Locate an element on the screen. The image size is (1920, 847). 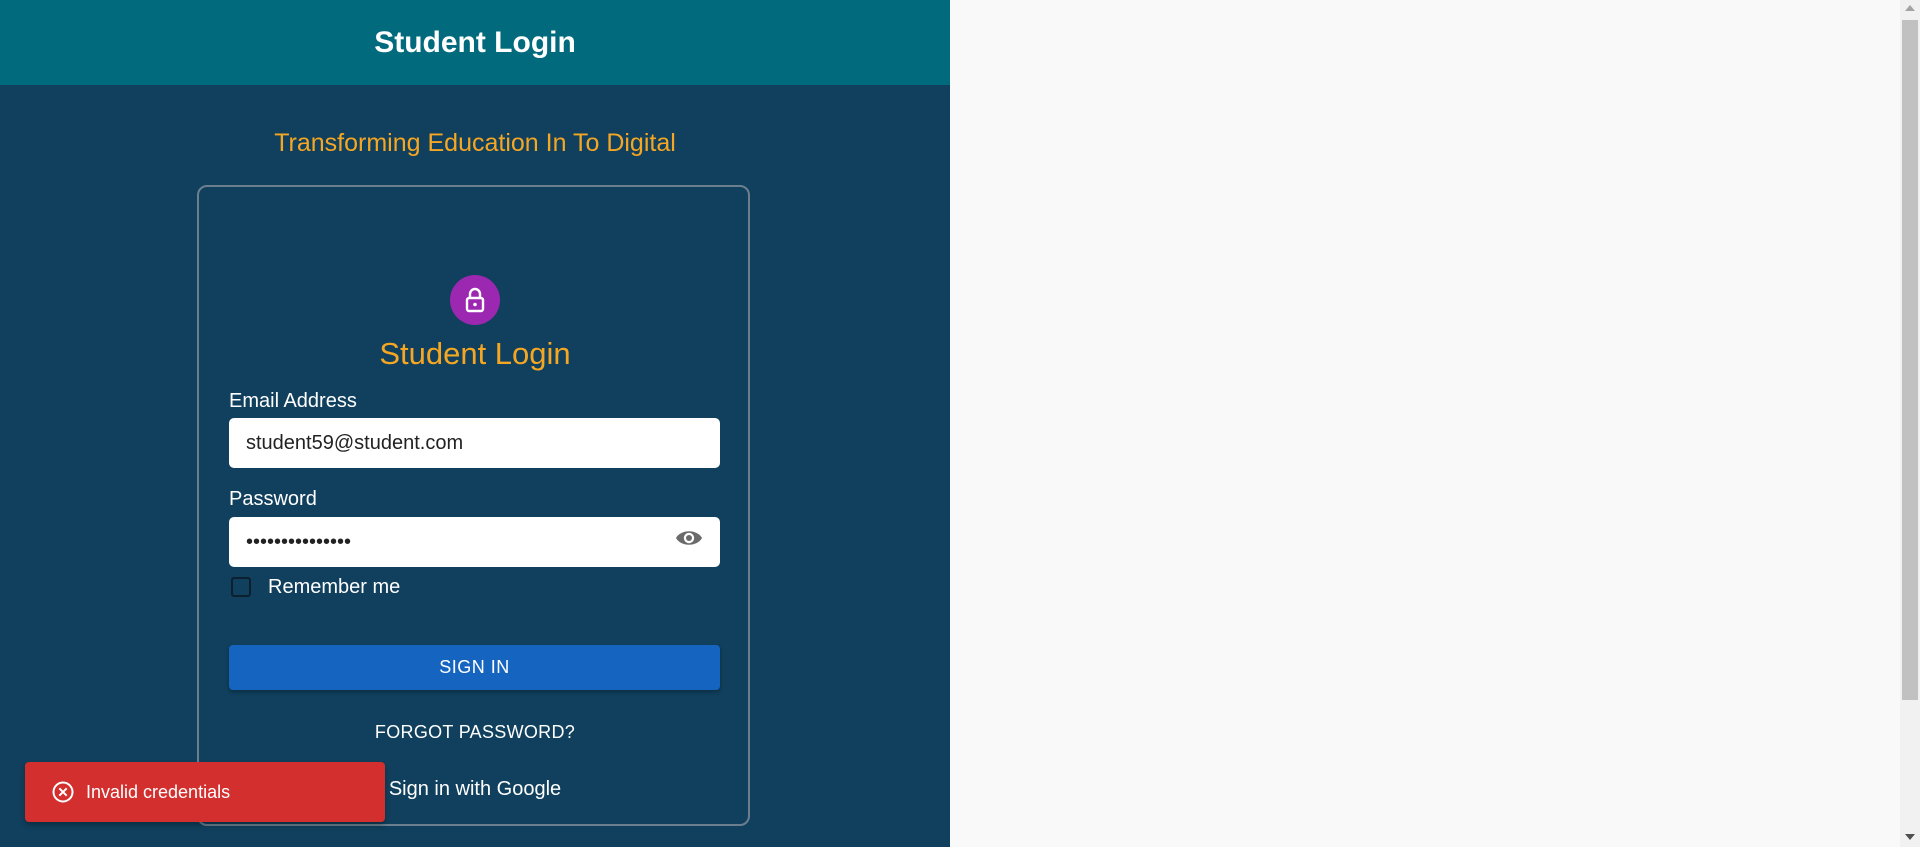
forgot-password-label: FORGOT PASSWORD? is located at coordinates (475, 732).